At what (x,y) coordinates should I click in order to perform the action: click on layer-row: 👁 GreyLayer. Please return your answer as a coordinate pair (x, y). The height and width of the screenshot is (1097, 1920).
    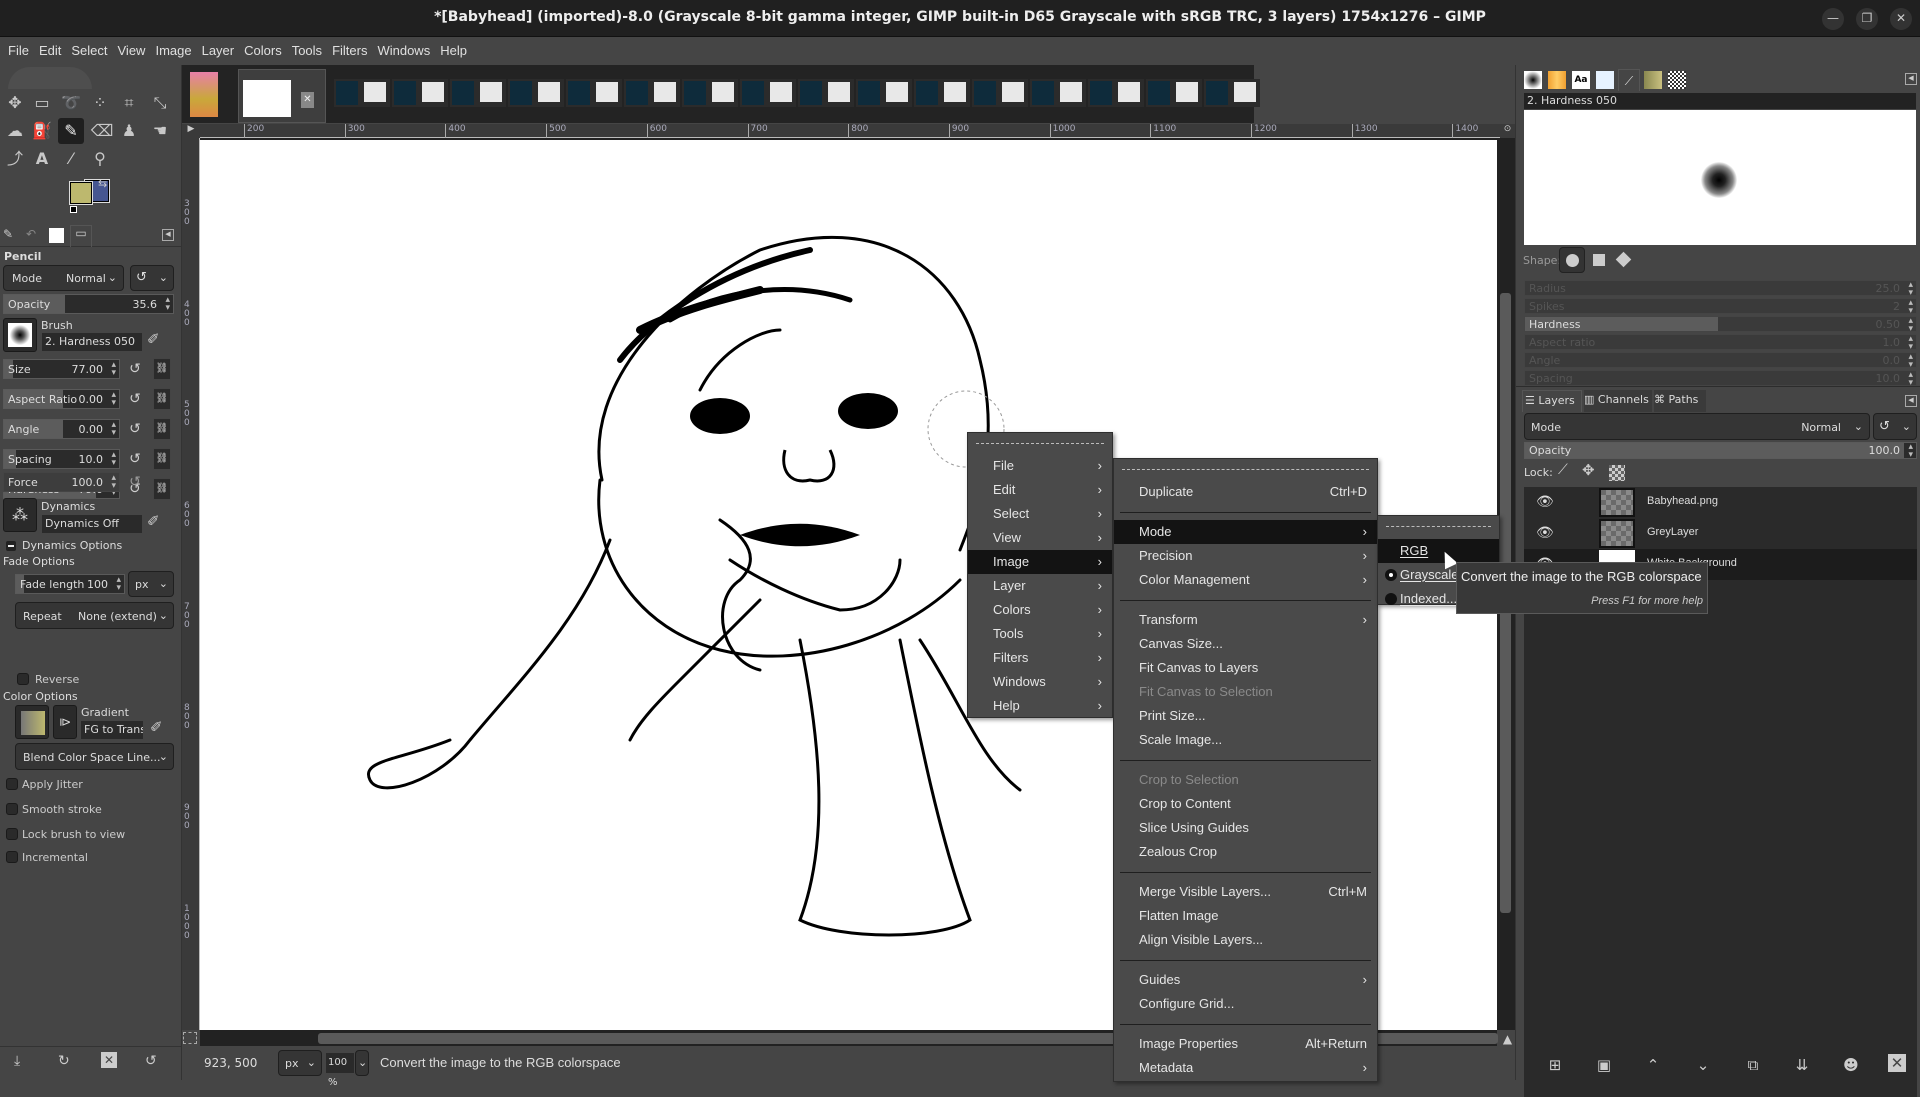
    Looking at the image, I should click on (1720, 533).